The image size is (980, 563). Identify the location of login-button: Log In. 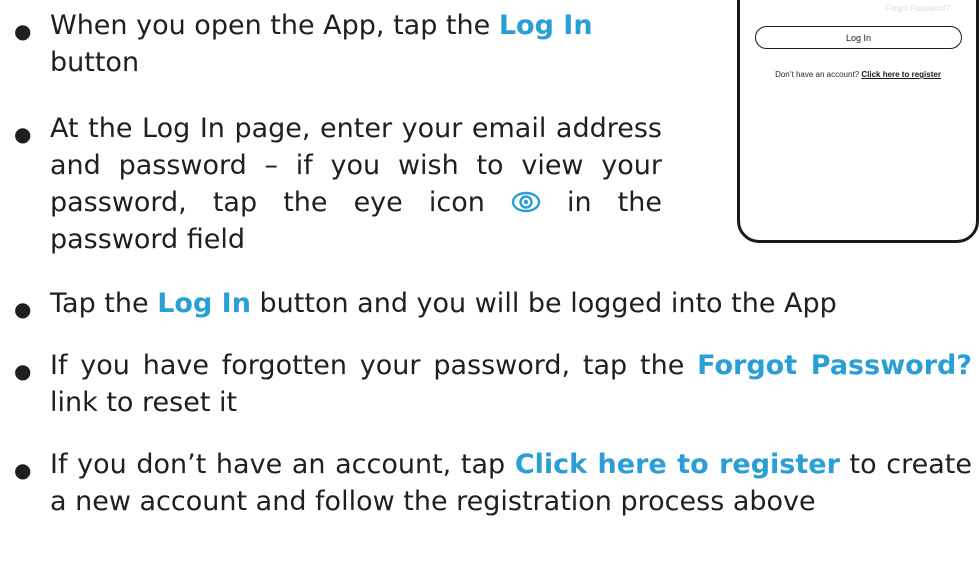
(858, 37).